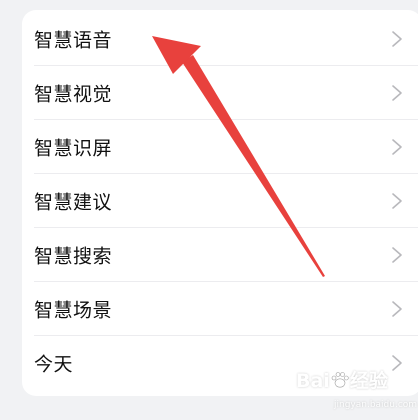 The image size is (418, 420). Describe the element at coordinates (73, 310) in the screenshot. I see `list-item-label: 智慧场景` at that location.